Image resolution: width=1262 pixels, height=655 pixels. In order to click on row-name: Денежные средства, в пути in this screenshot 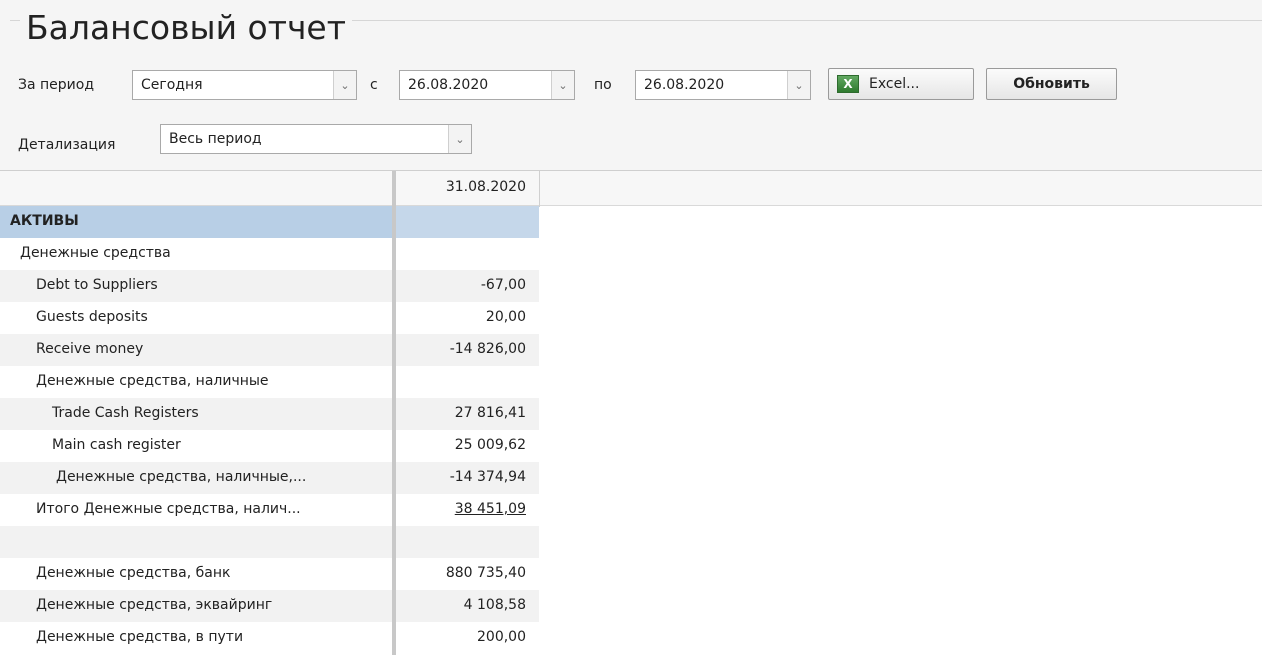, I will do `click(140, 637)`.